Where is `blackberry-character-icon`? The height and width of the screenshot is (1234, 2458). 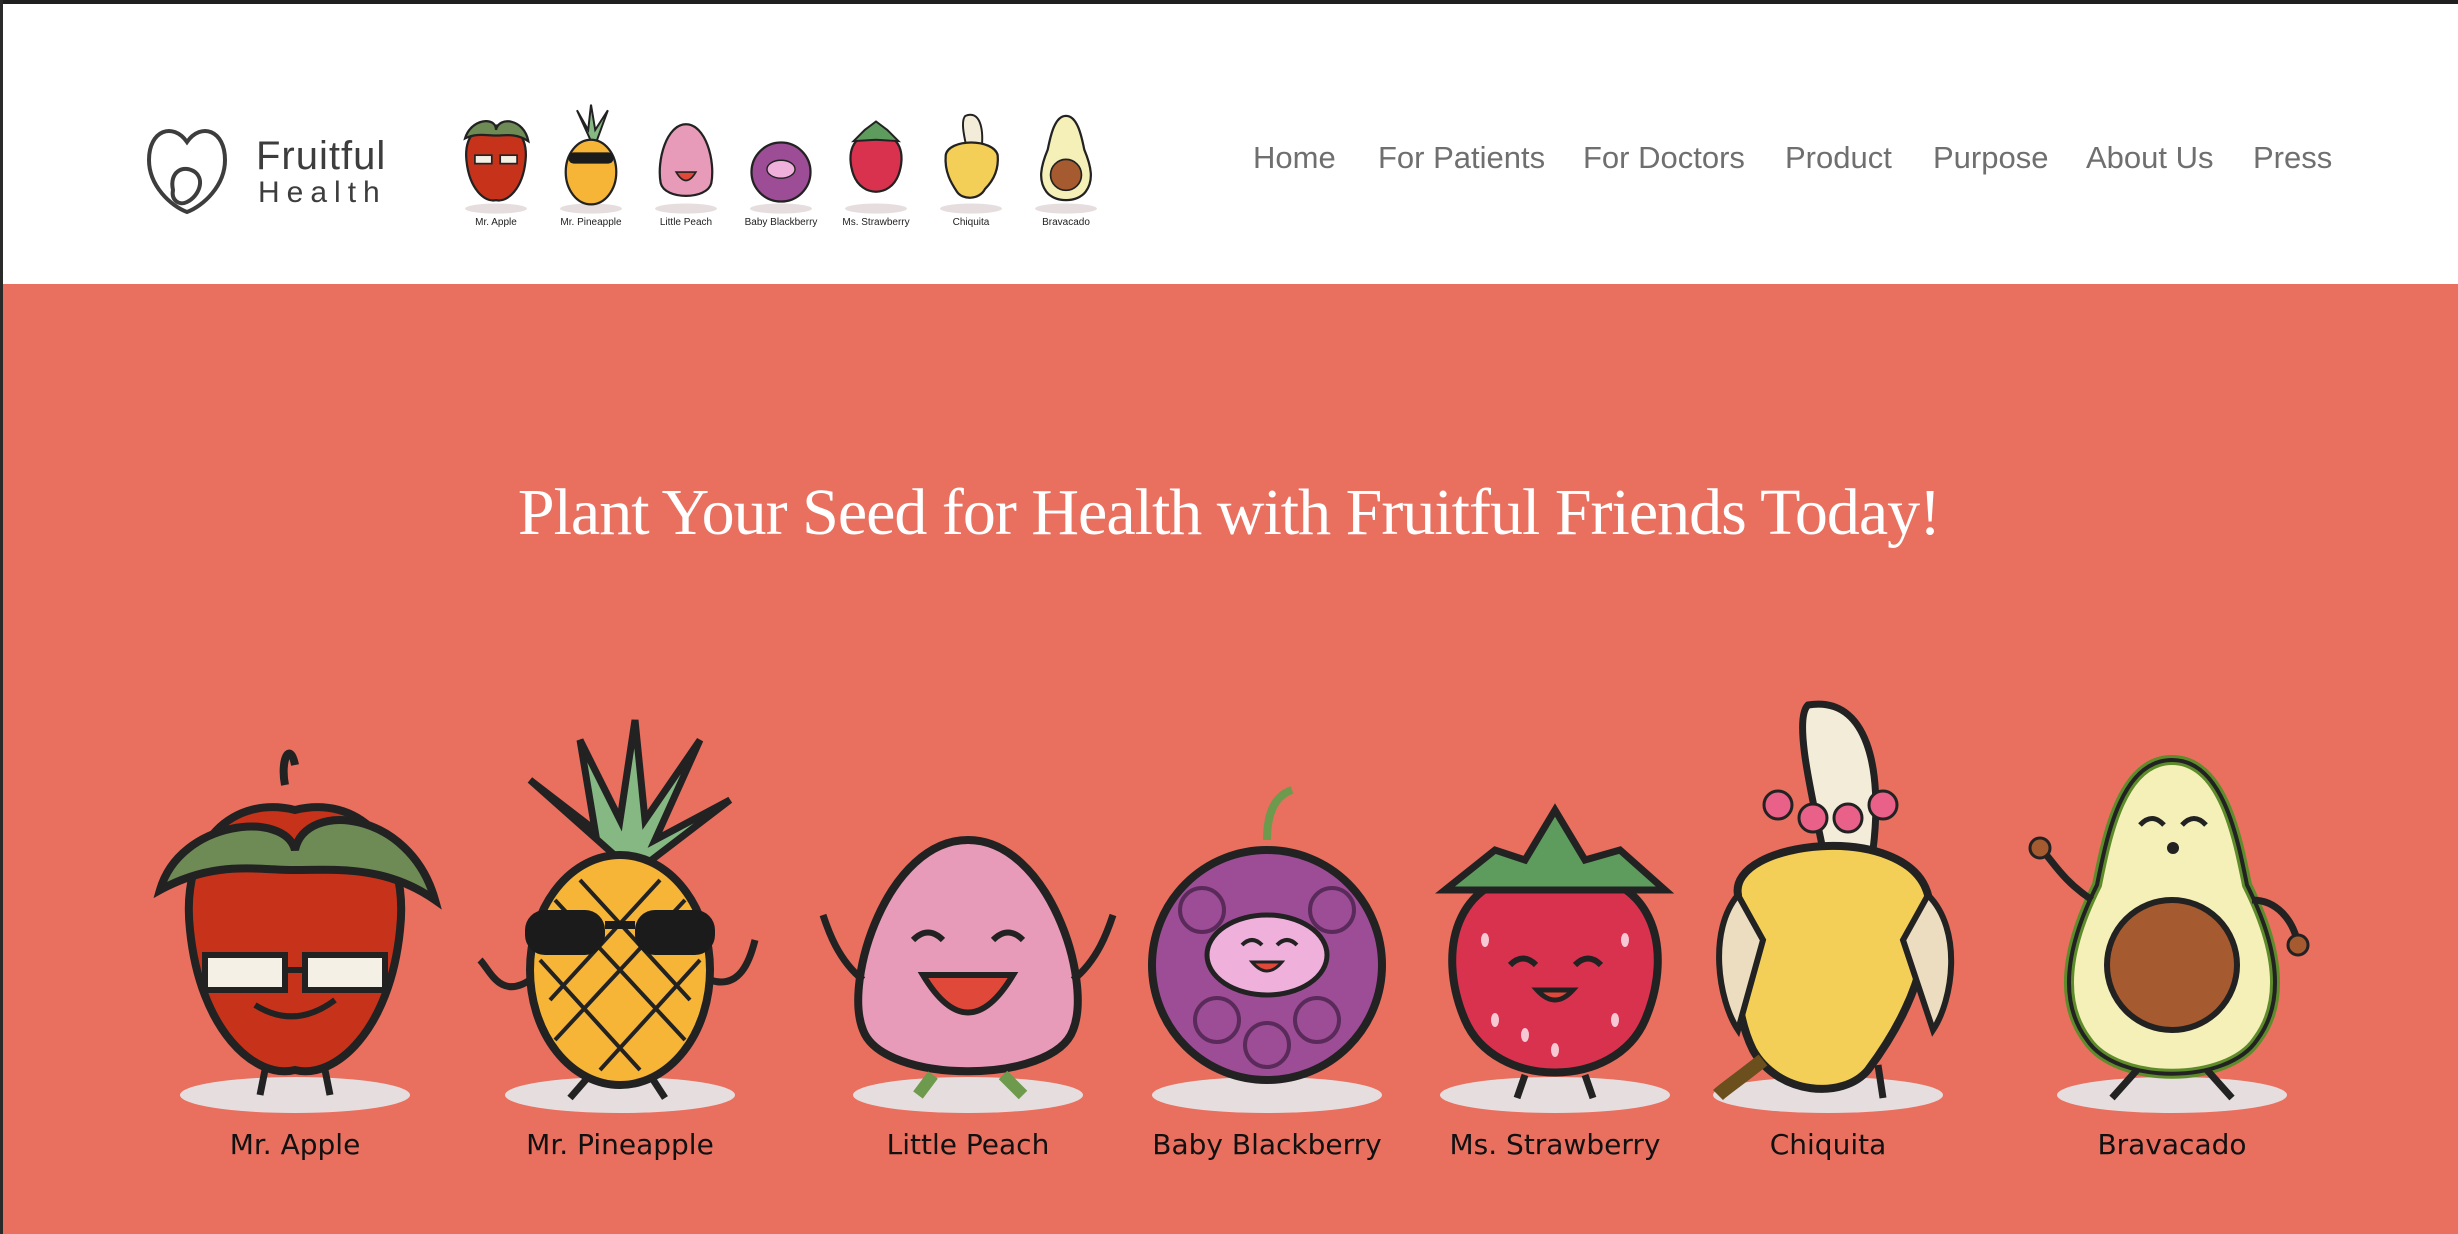
blackberry-character-icon is located at coordinates (1267, 949).